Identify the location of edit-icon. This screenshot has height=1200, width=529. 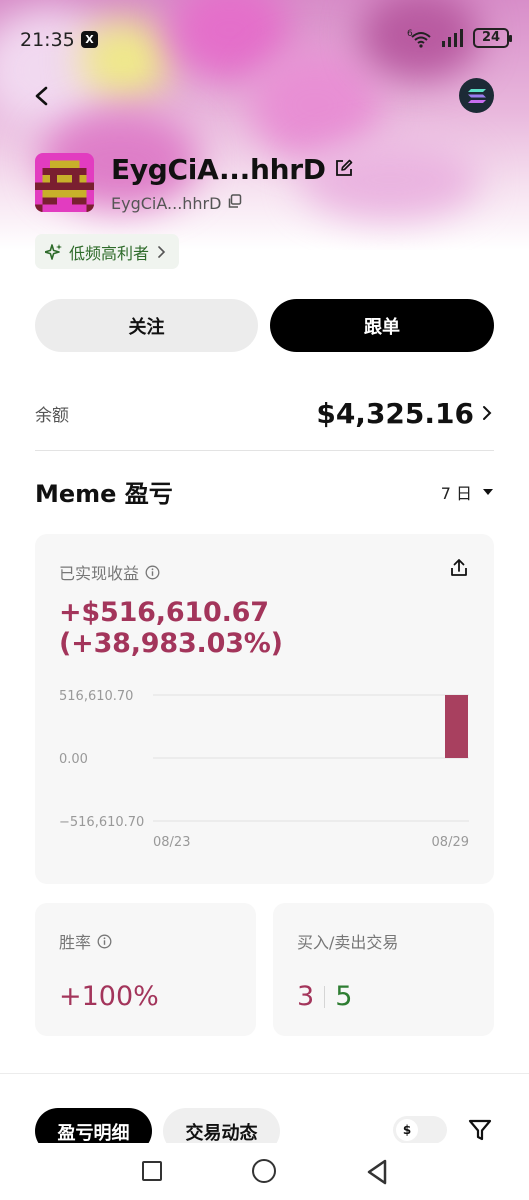
(343, 167).